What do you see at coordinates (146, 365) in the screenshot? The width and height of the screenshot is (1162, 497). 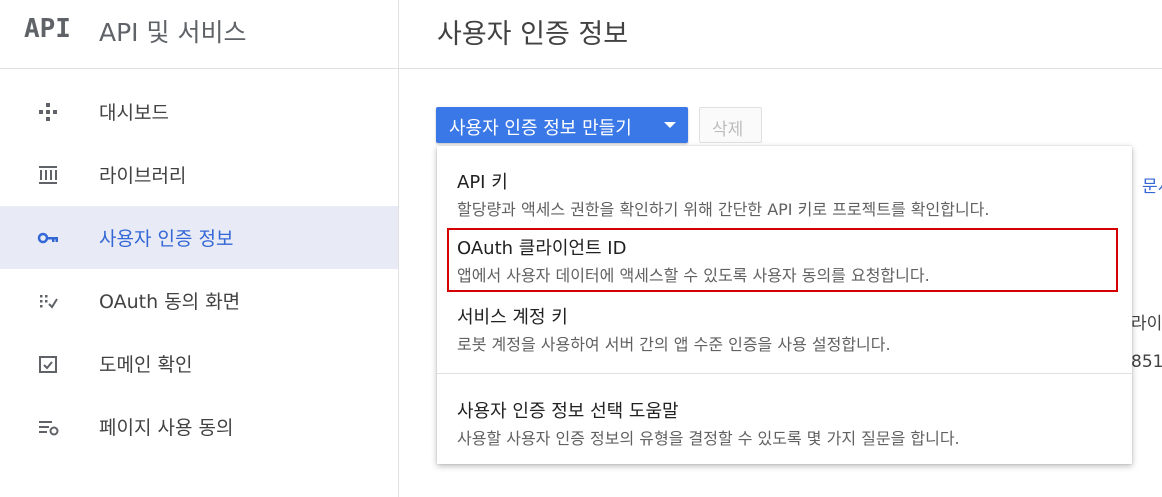 I see `sidebar-item-label: 도메인 확인` at bounding box center [146, 365].